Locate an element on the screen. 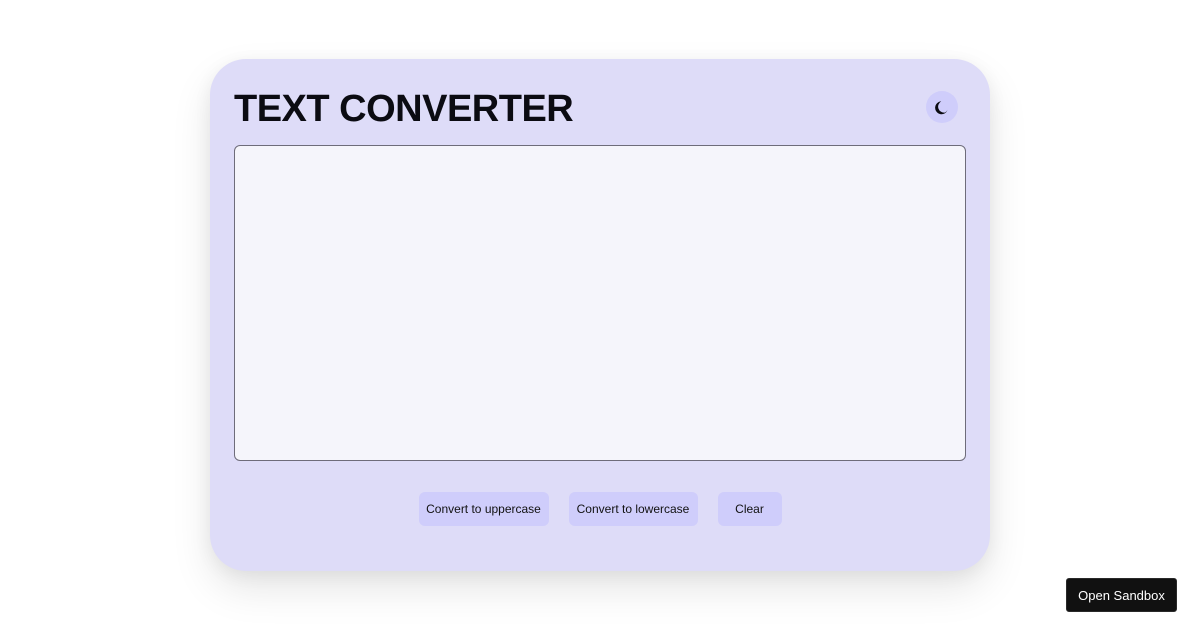 The height and width of the screenshot is (630, 1200). open-sandbox-button: Open Sandbox is located at coordinates (1121, 595).